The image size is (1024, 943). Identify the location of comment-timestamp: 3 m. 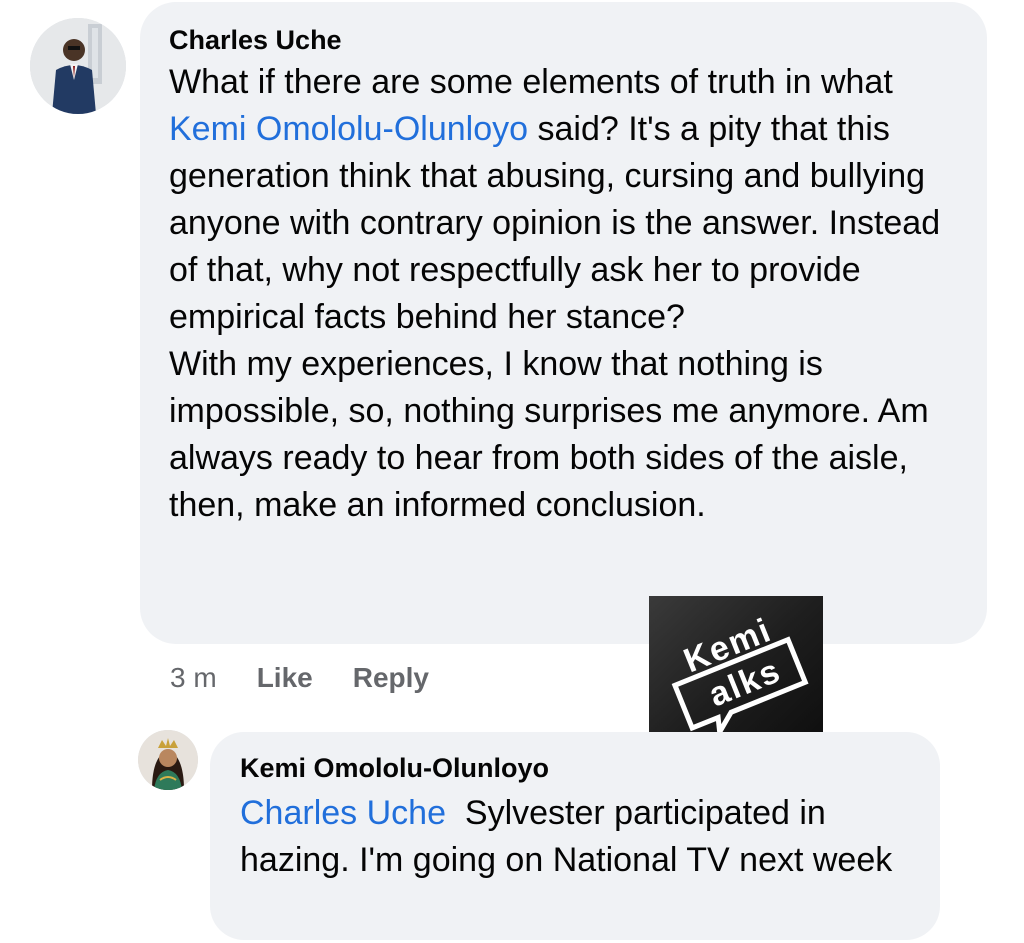
(193, 678).